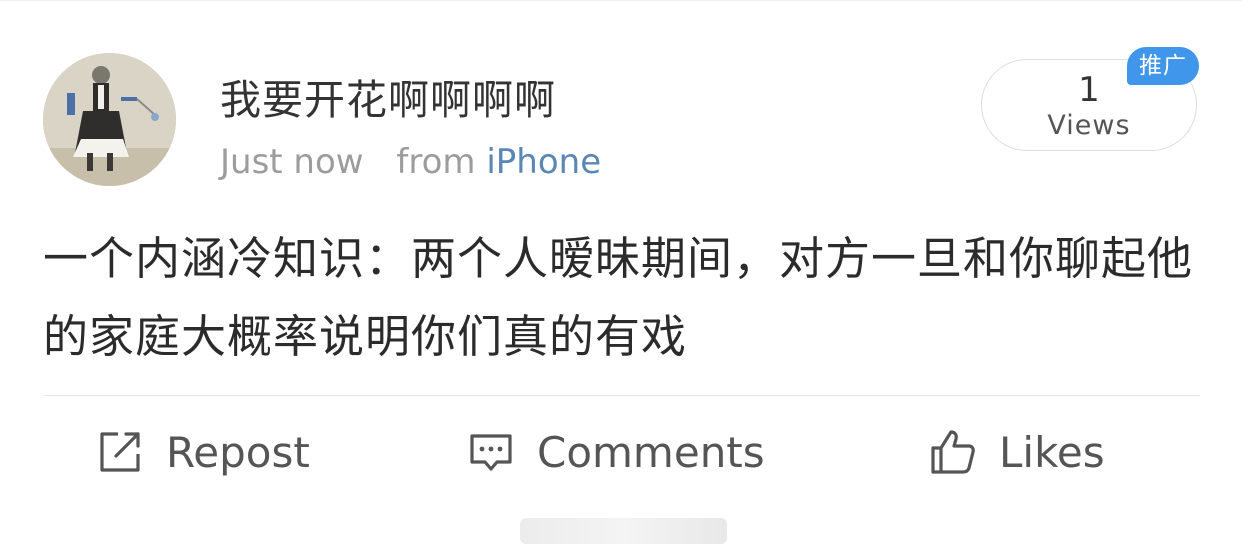 This screenshot has height=558, width=1242. What do you see at coordinates (1163, 66) in the screenshot?
I see `promo-badge: 推广` at bounding box center [1163, 66].